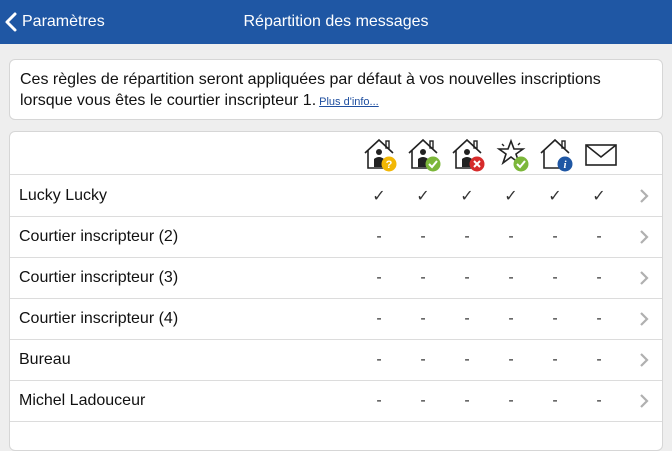 This screenshot has height=451, width=672. Describe the element at coordinates (336, 278) in the screenshot. I see `recipient-row-courtier-3: Courtier inscripteur (3) - - - - - -` at that location.